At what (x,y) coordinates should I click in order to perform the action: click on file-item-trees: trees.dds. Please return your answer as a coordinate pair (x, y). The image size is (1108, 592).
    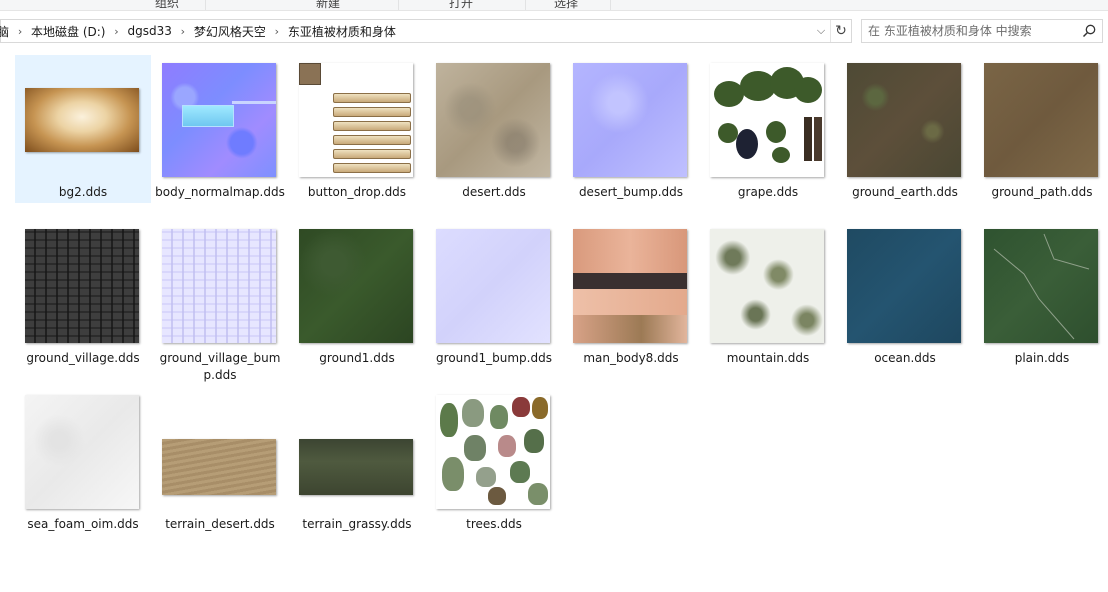
    Looking at the image, I should click on (494, 461).